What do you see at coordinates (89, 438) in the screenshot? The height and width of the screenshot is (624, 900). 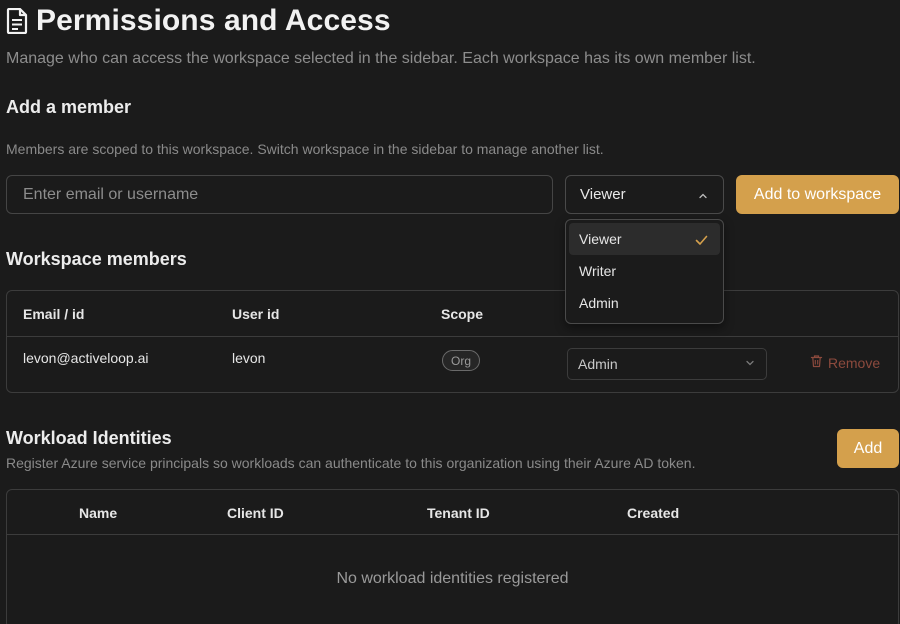 I see `workload-identities-heading: Workload Identities` at bounding box center [89, 438].